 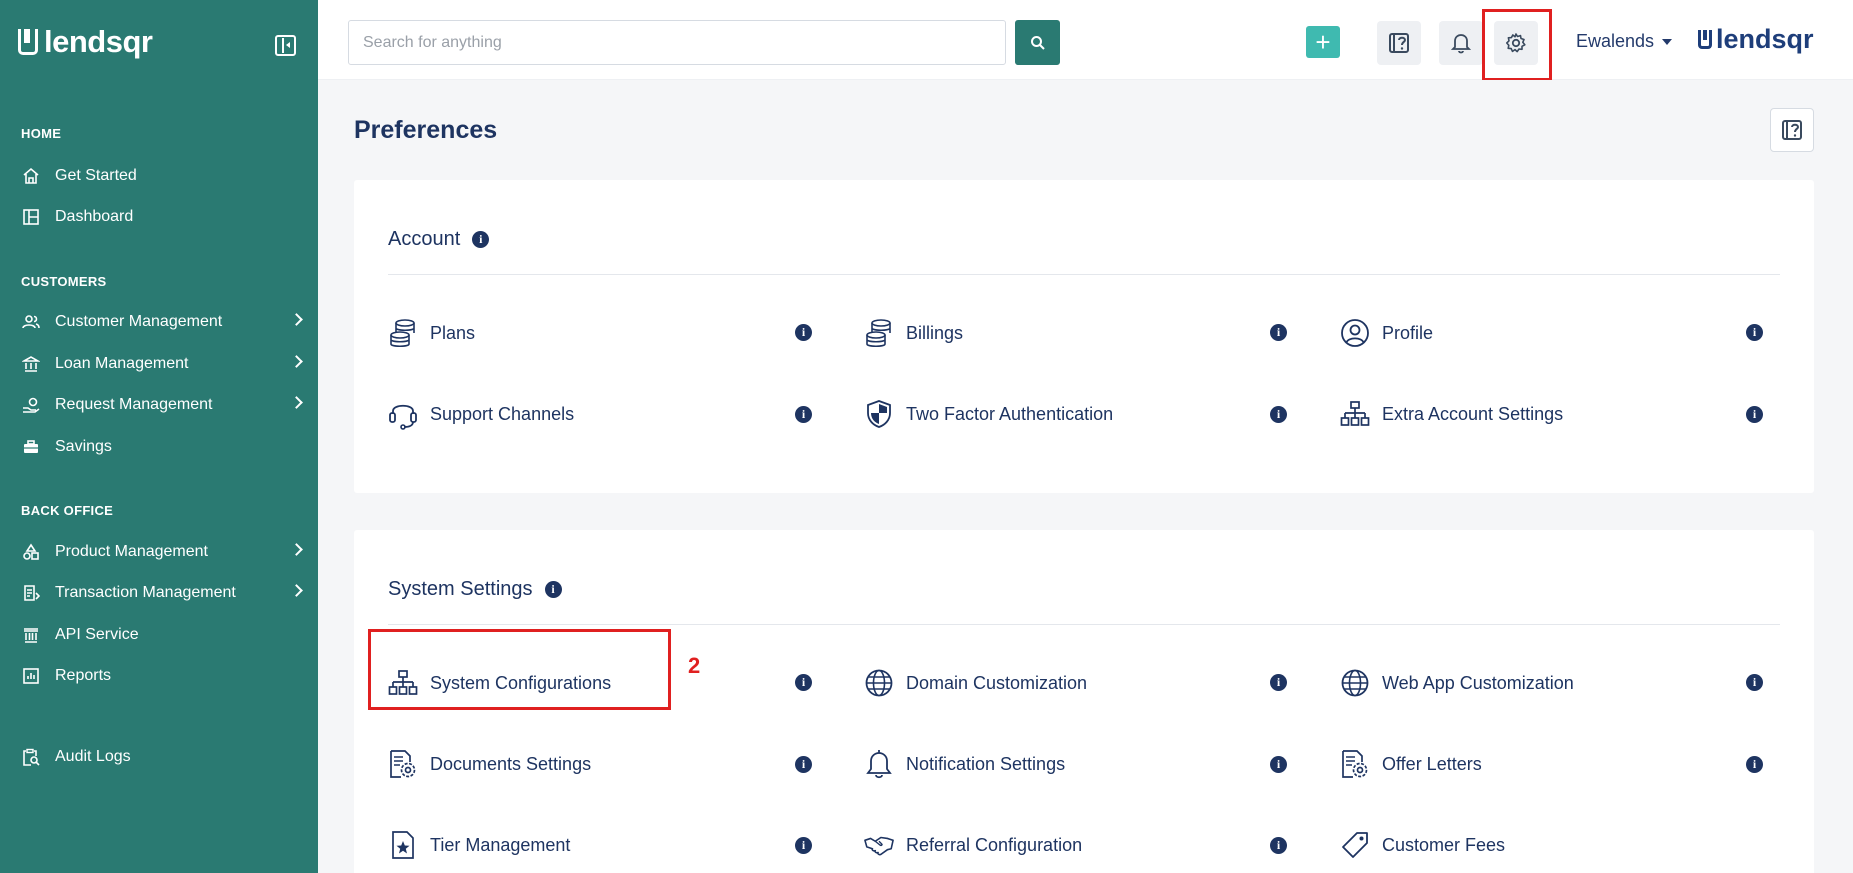 What do you see at coordinates (134, 404) in the screenshot?
I see `sidebar-item-label: Request Management` at bounding box center [134, 404].